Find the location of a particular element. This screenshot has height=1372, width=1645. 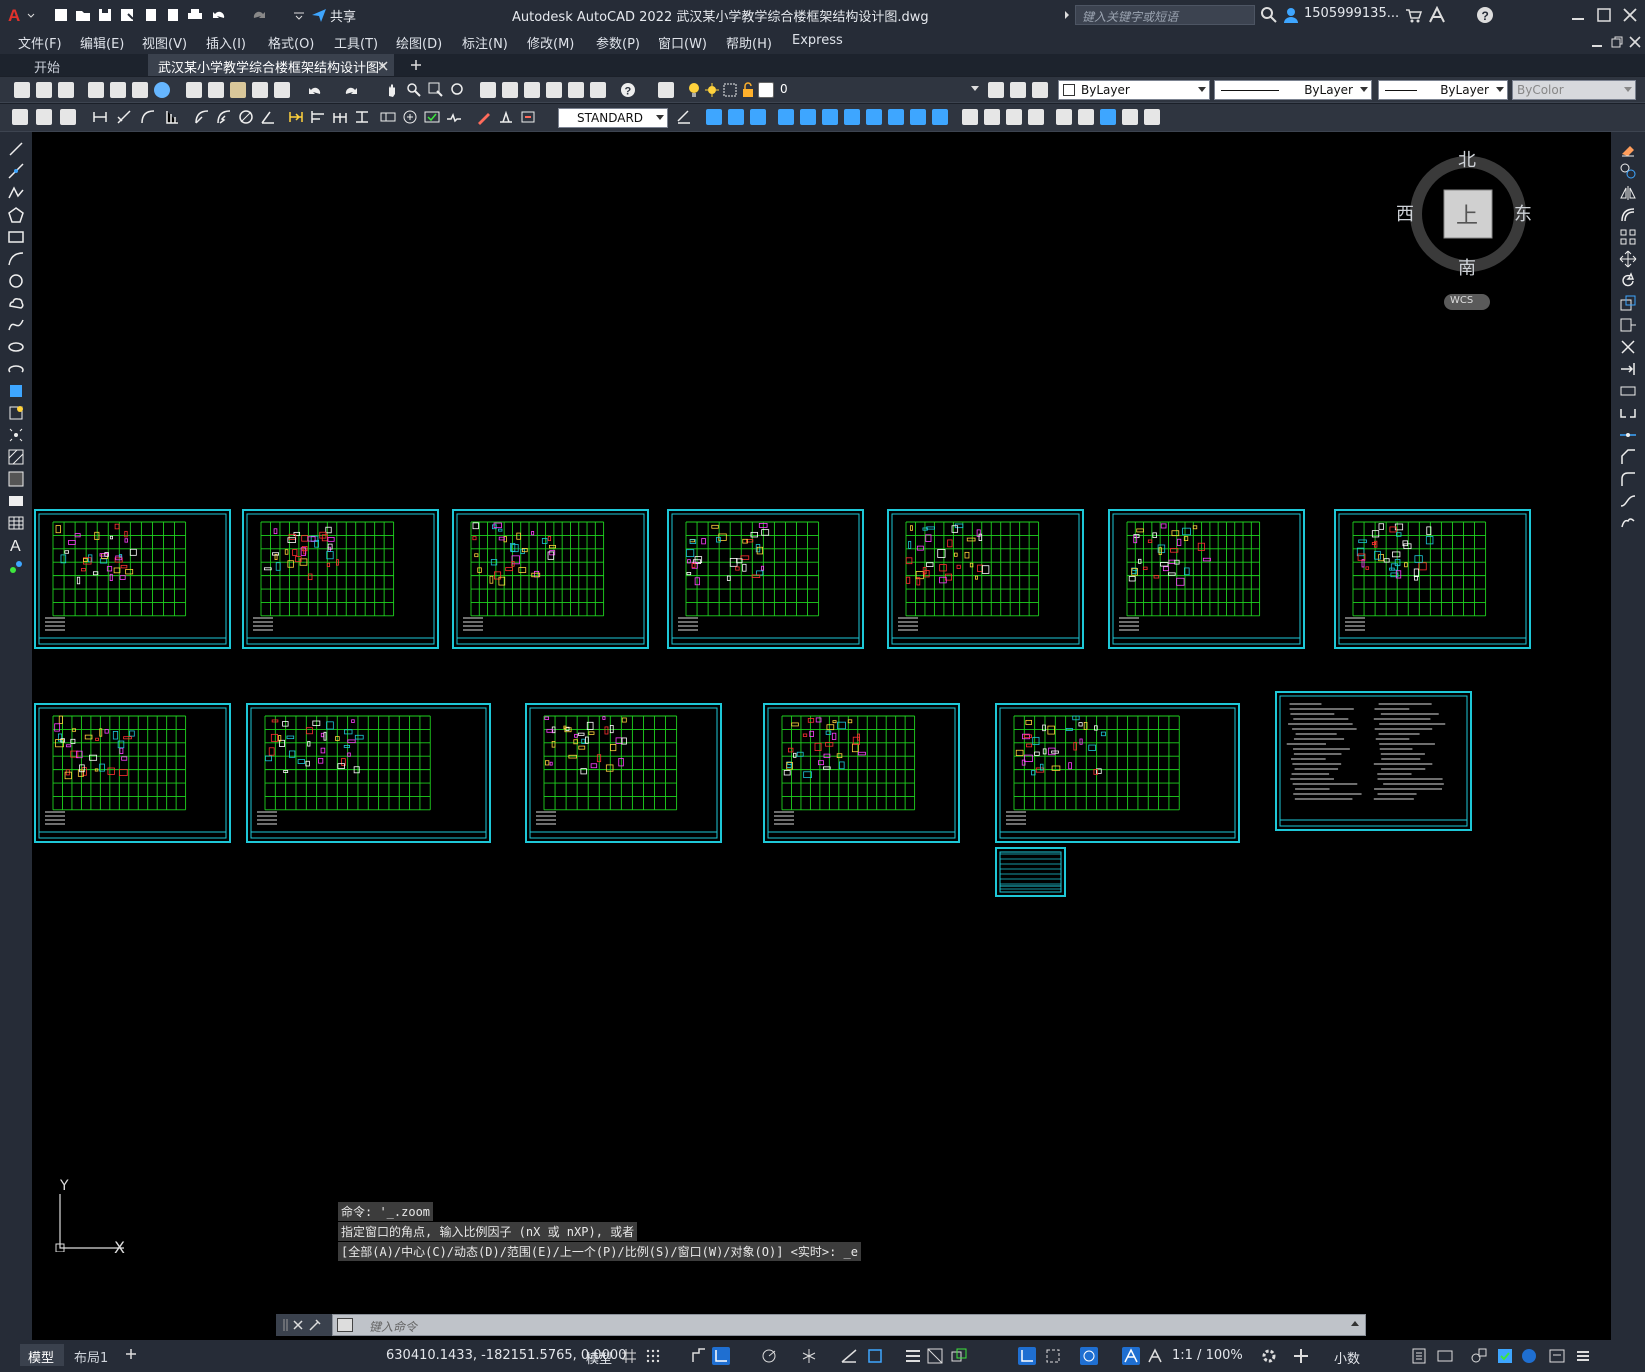

infer-constraints-icon is located at coordinates (699, 1356).